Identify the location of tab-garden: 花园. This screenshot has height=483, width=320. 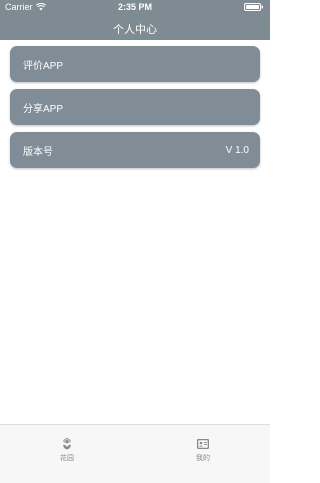
(67, 450).